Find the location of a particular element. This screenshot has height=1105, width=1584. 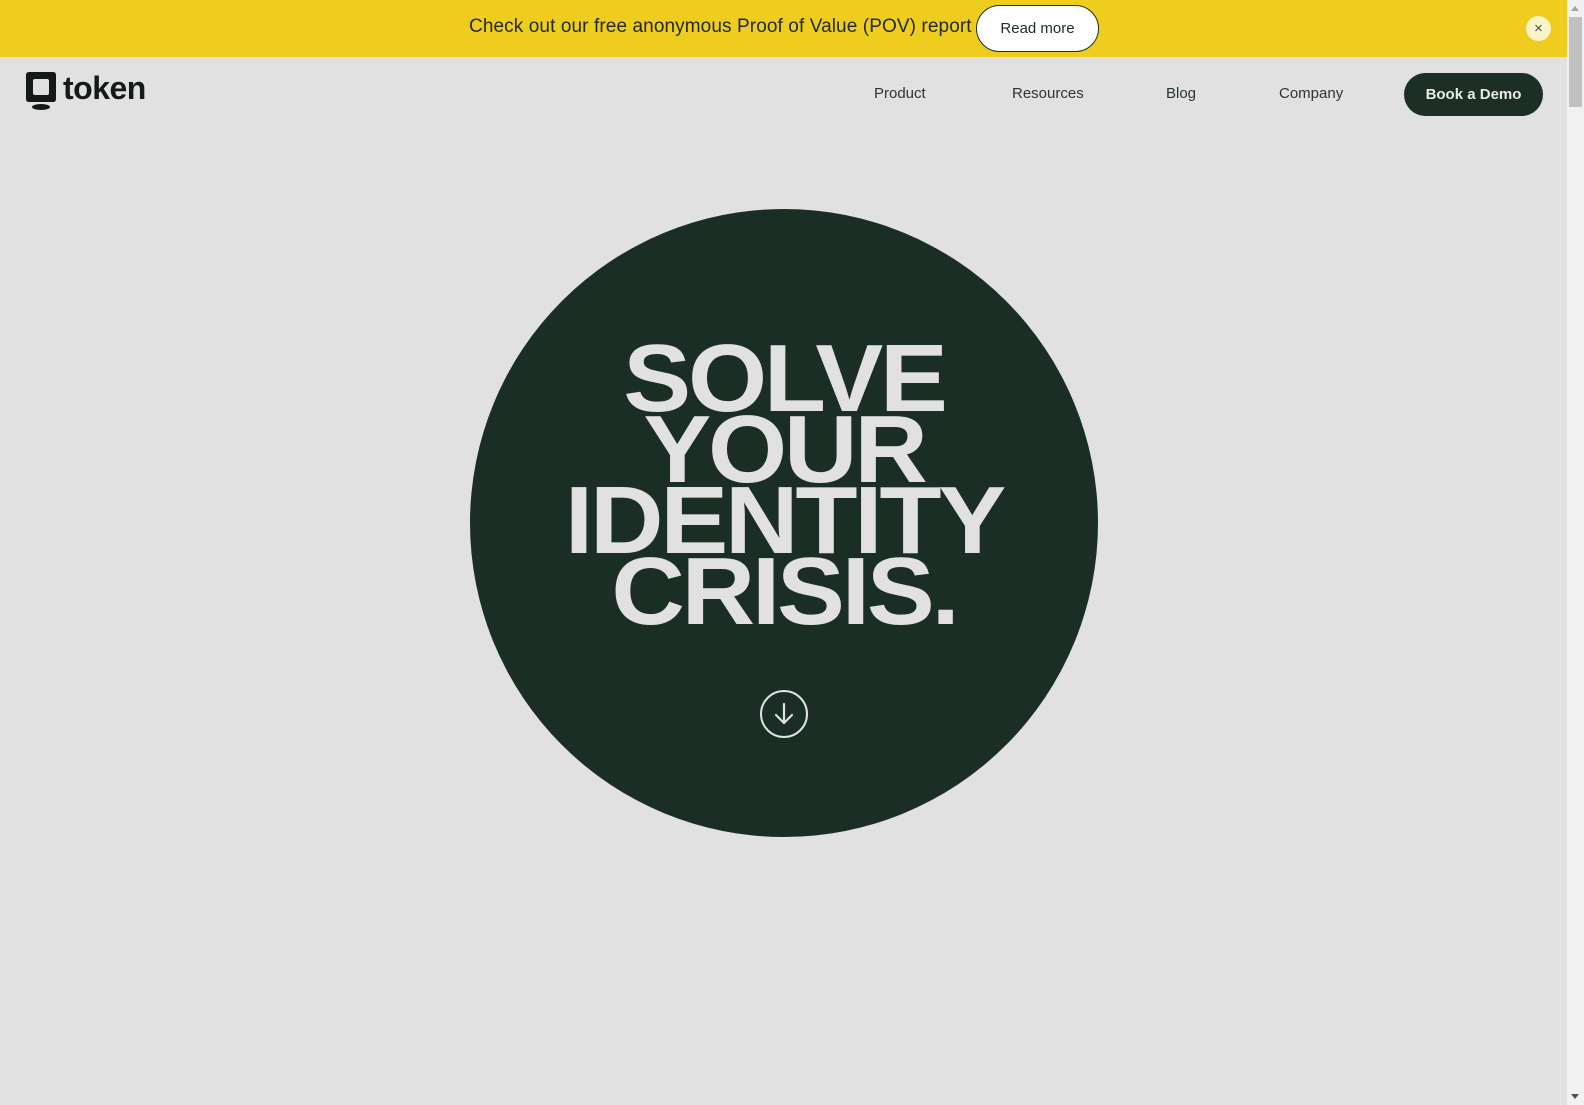

logo: token is located at coordinates (85, 90).